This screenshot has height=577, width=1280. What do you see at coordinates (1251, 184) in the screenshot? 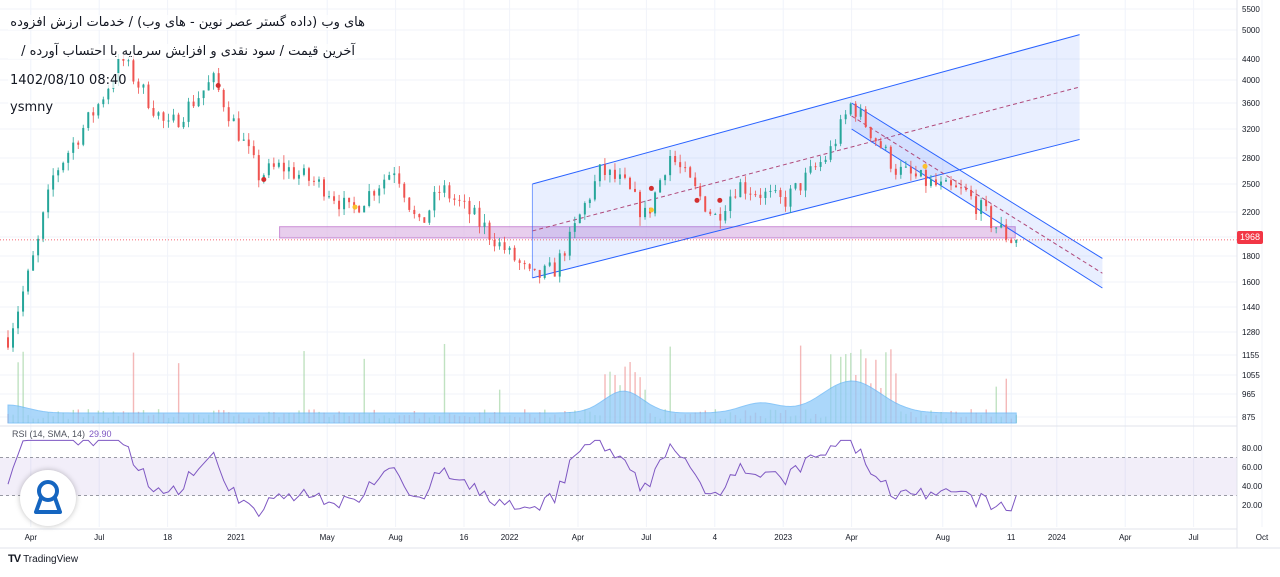
I see `price-tick-label: 2500` at bounding box center [1251, 184].